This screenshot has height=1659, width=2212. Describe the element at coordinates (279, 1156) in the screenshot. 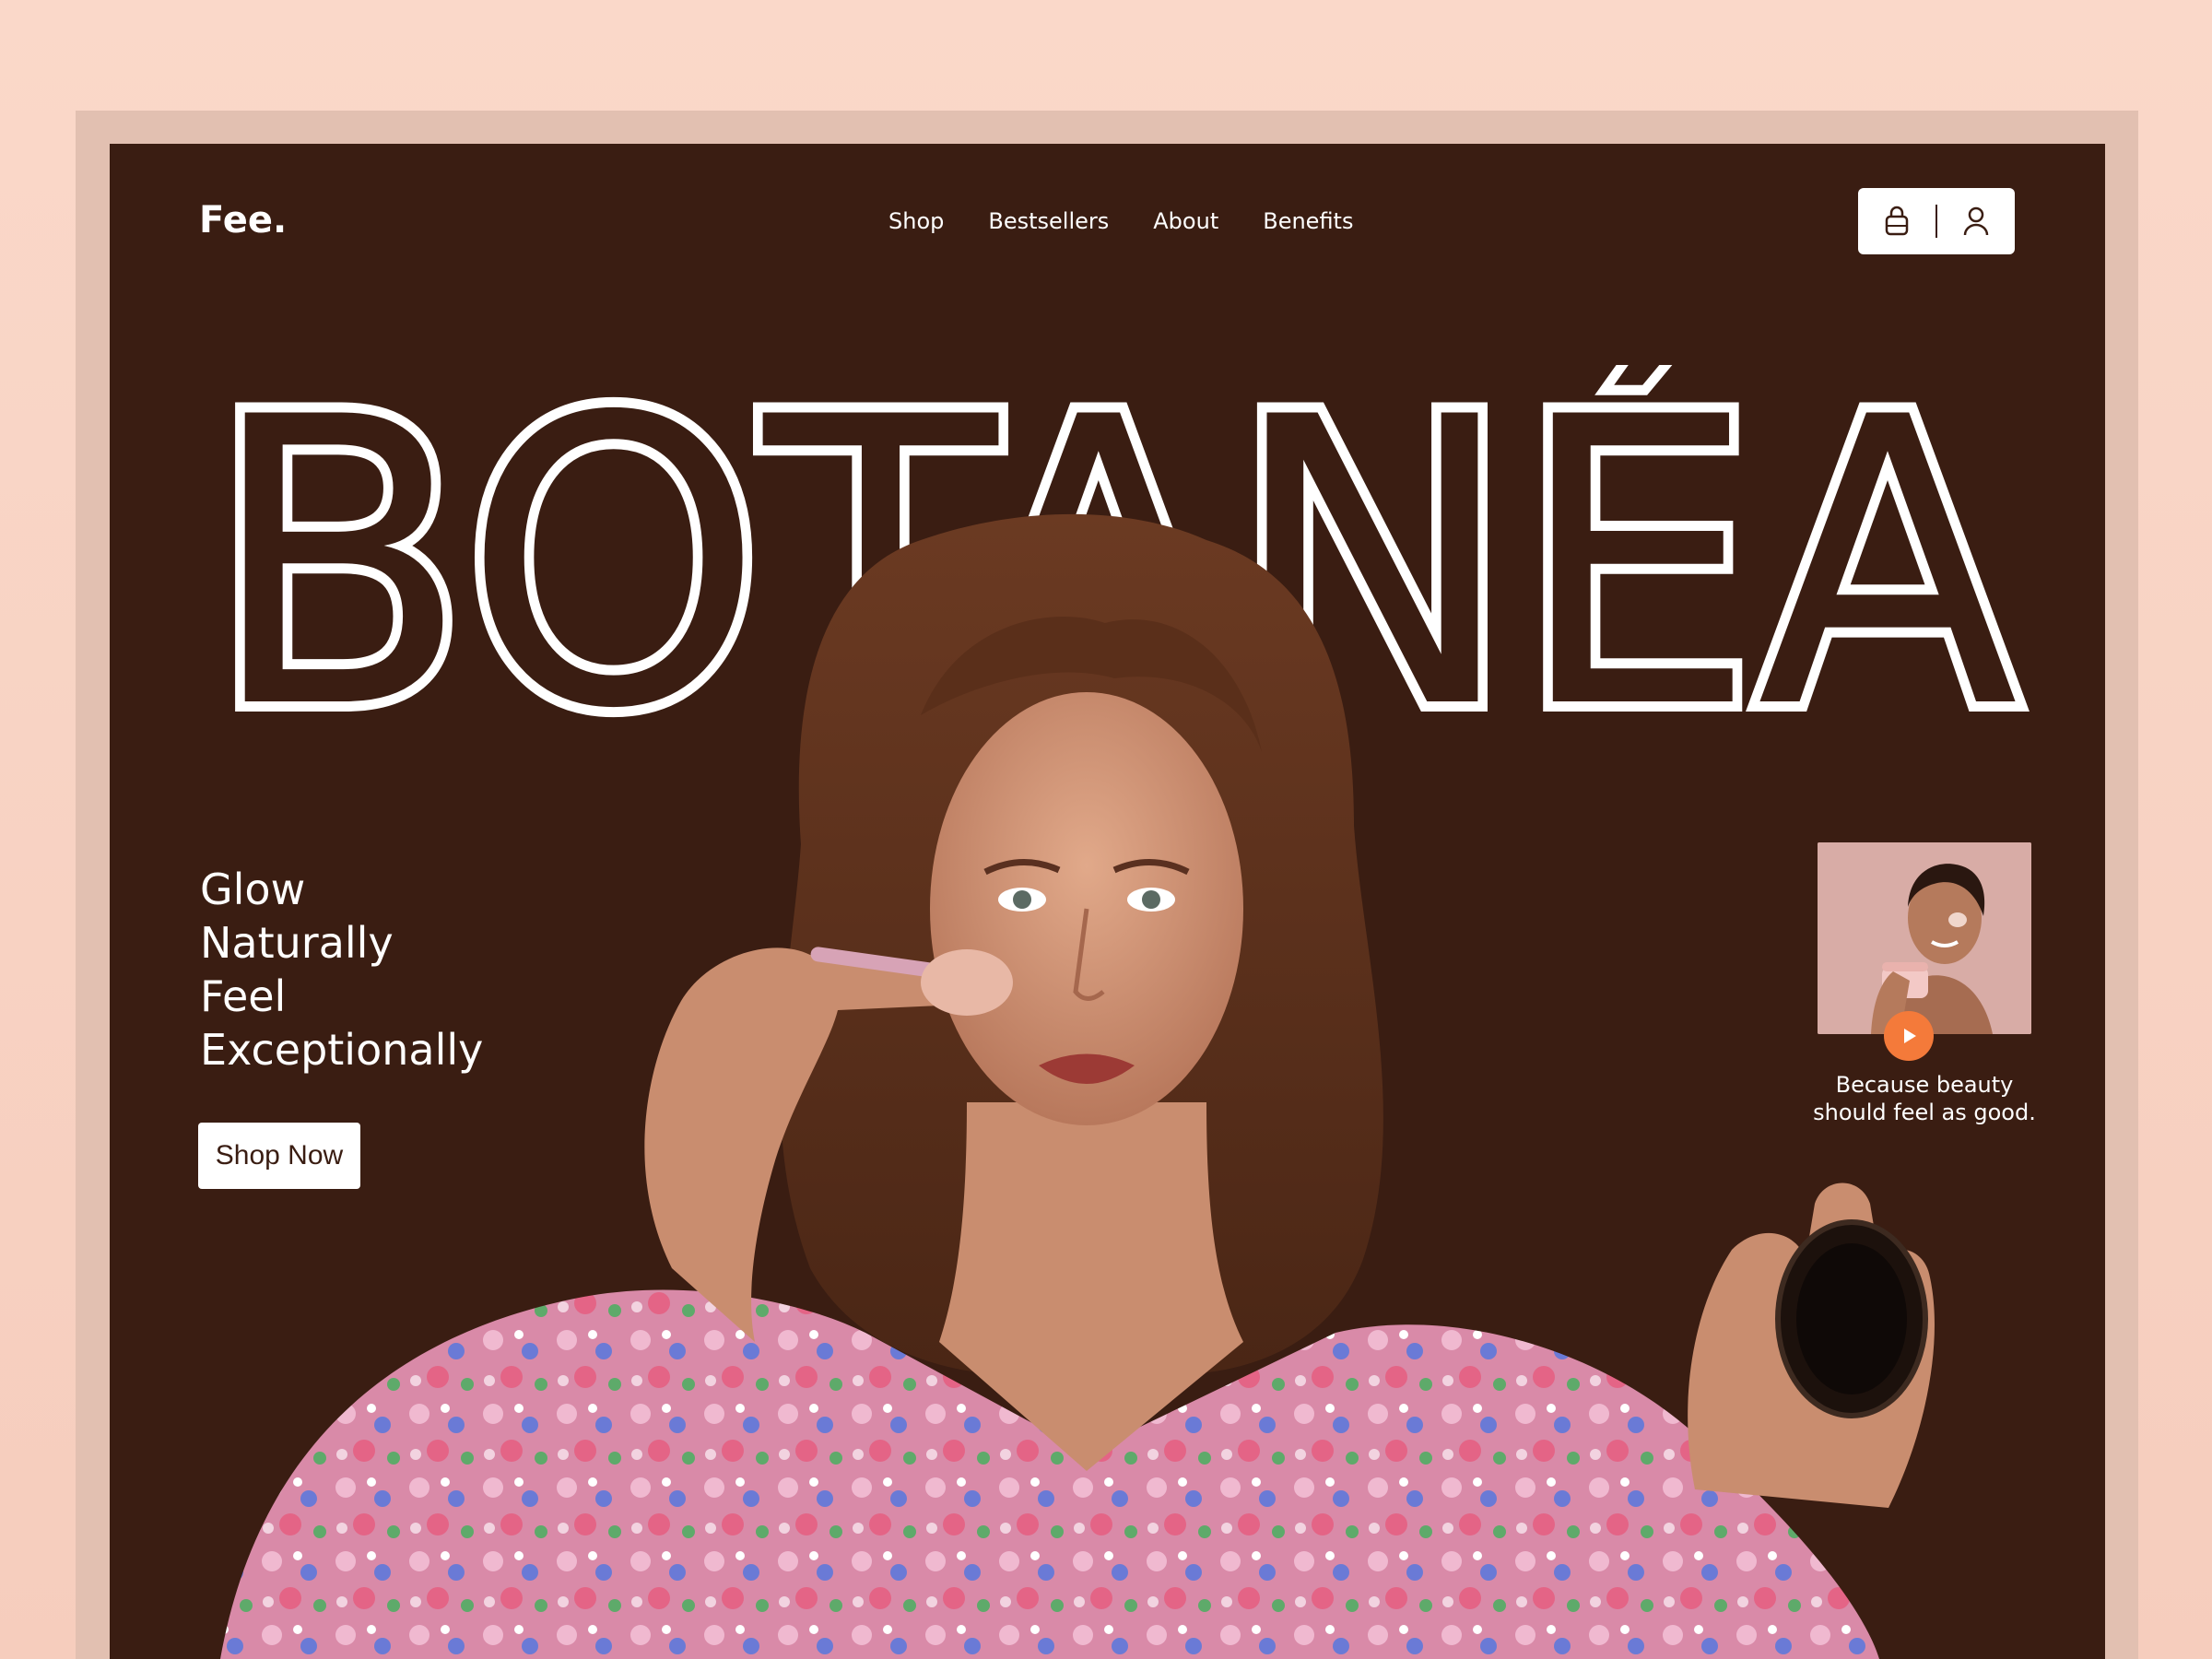

I see `shop-now-button: Shop Now` at that location.